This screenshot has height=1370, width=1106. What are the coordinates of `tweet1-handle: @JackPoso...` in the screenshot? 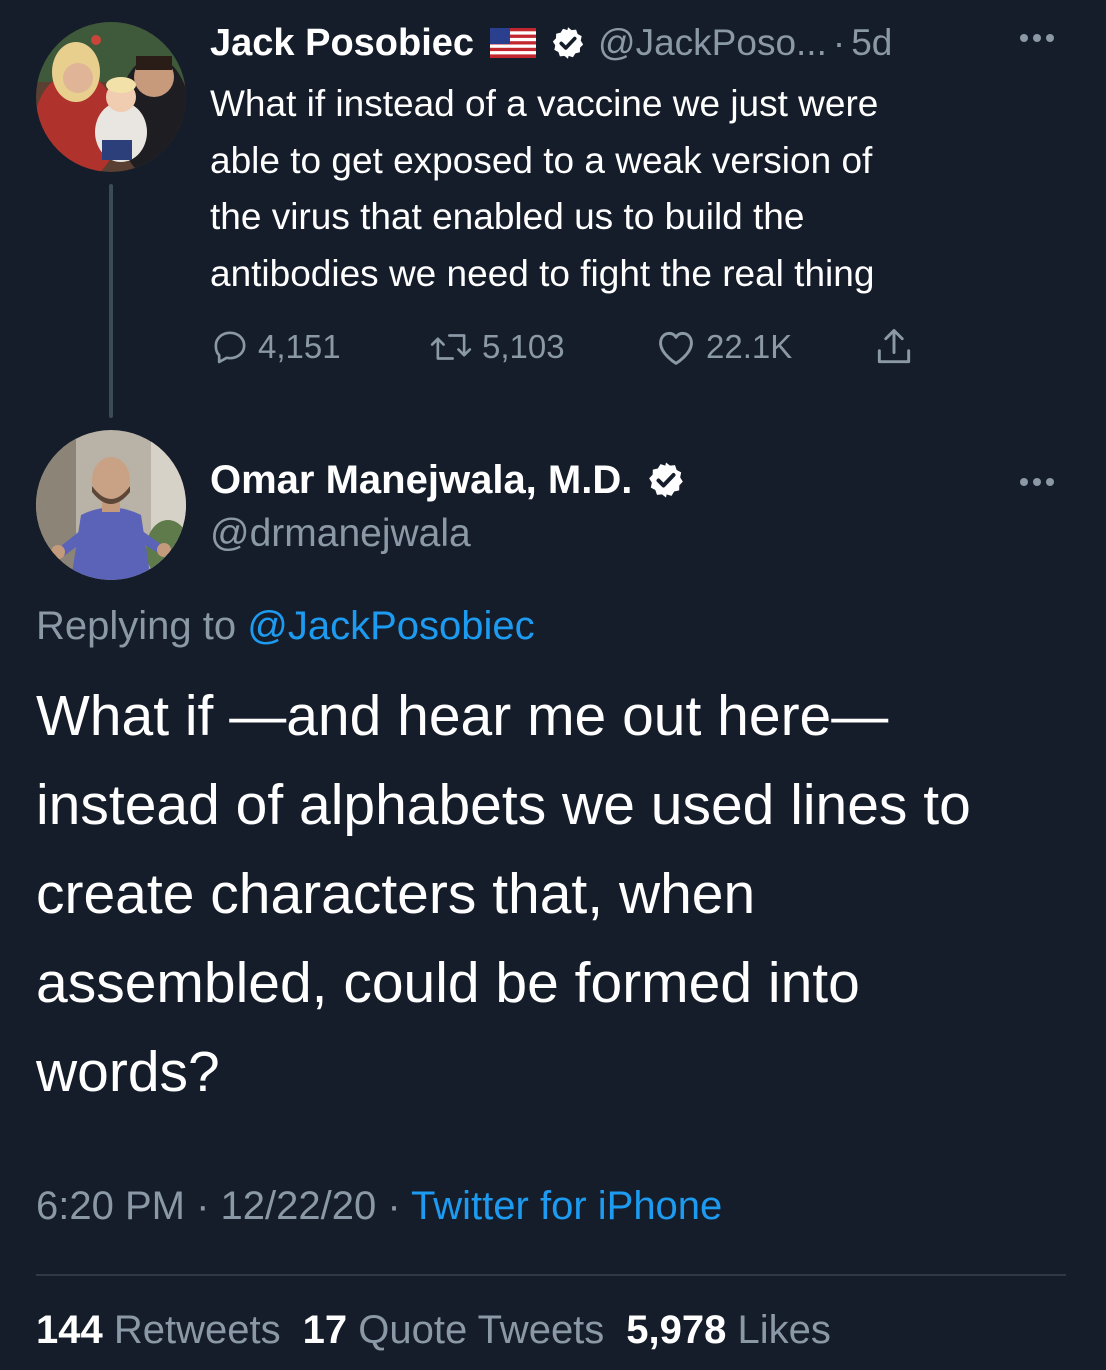 It's located at (712, 43).